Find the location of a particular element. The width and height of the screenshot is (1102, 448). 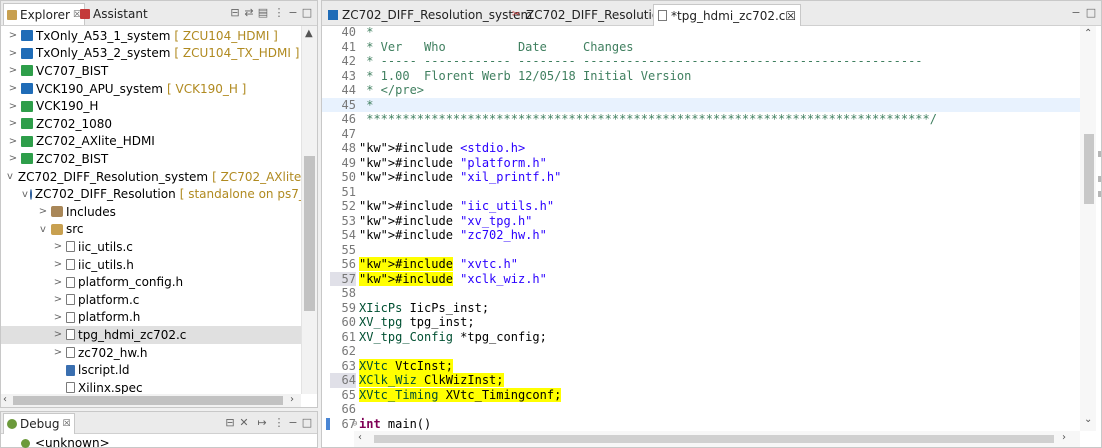

tab-app-project: ✂ ZC702_DIFF_Resolution is located at coordinates (589, 15).